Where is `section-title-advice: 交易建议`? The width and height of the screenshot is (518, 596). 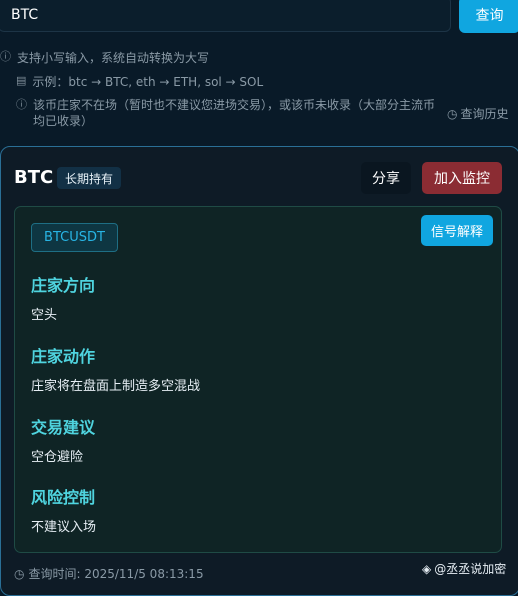 section-title-advice: 交易建议 is located at coordinates (63, 427).